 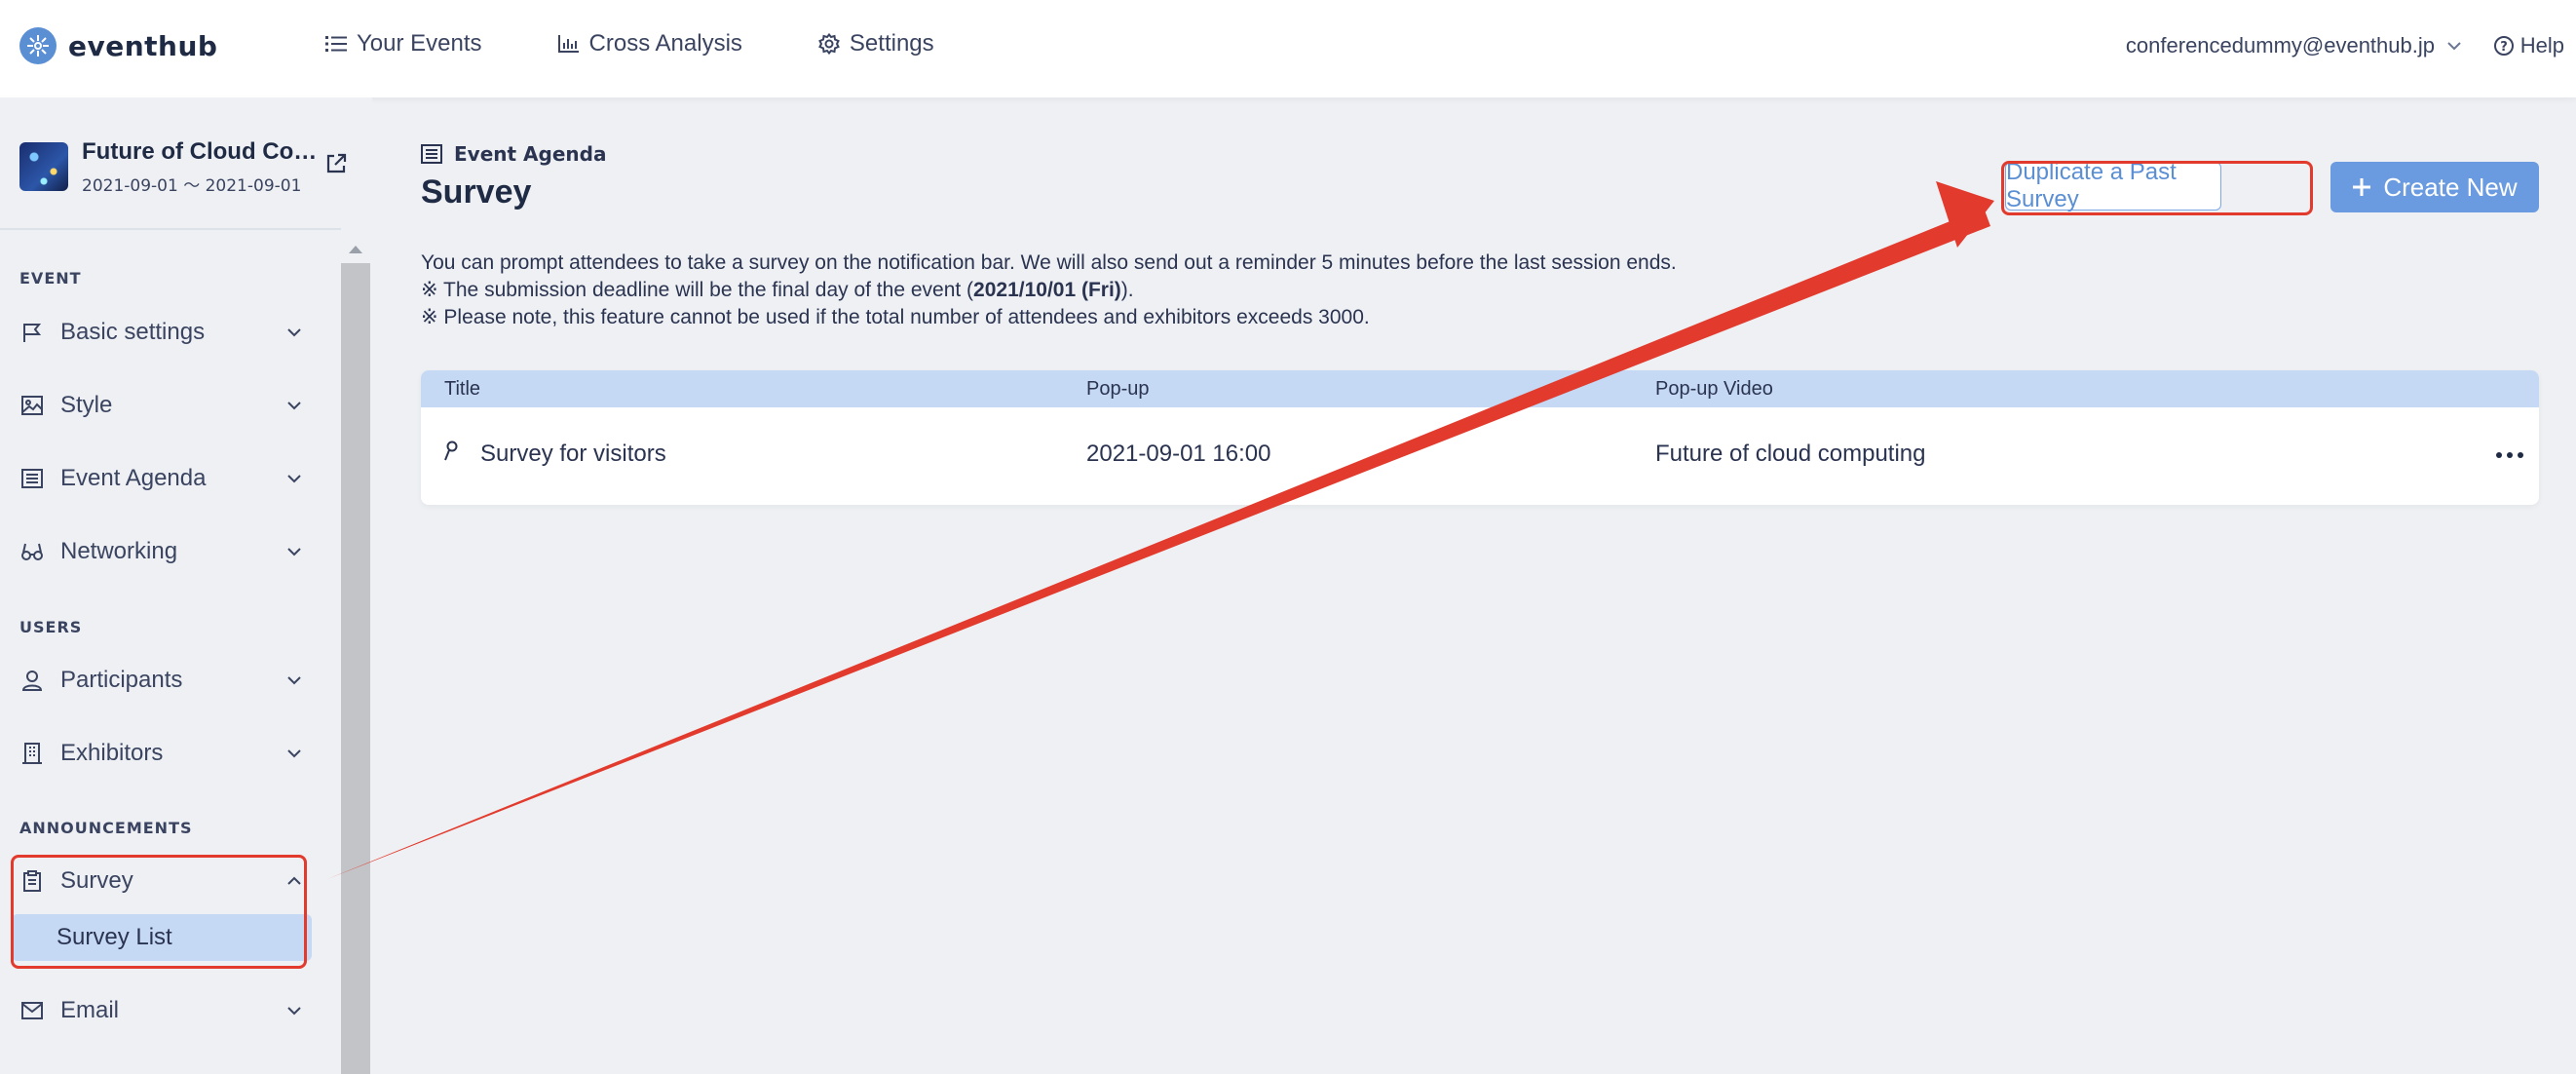 What do you see at coordinates (143, 45) in the screenshot?
I see `brand-name: eventhub` at bounding box center [143, 45].